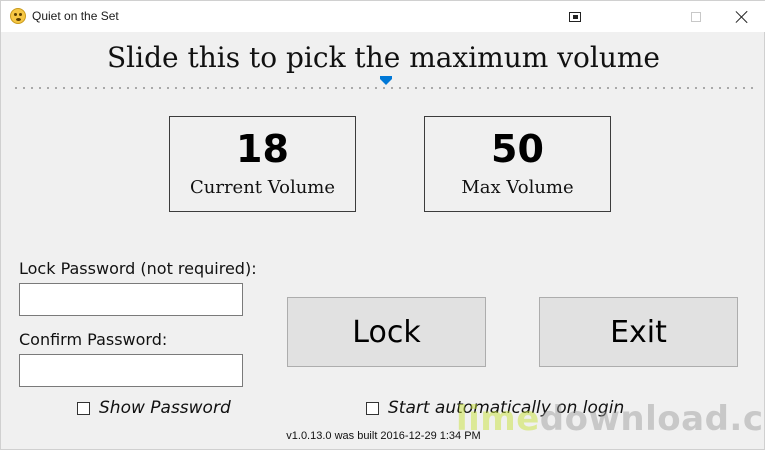 This screenshot has width=765, height=450. Describe the element at coordinates (93, 339) in the screenshot. I see `confirm-password-label: Confirm Password:` at that location.